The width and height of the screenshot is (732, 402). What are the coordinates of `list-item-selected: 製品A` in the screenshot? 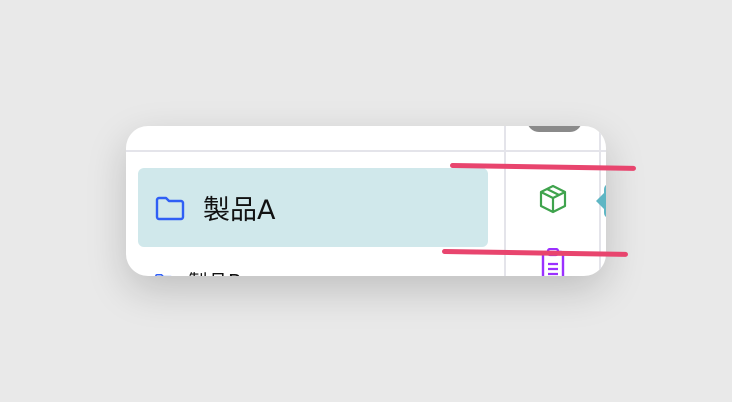 It's located at (313, 207).